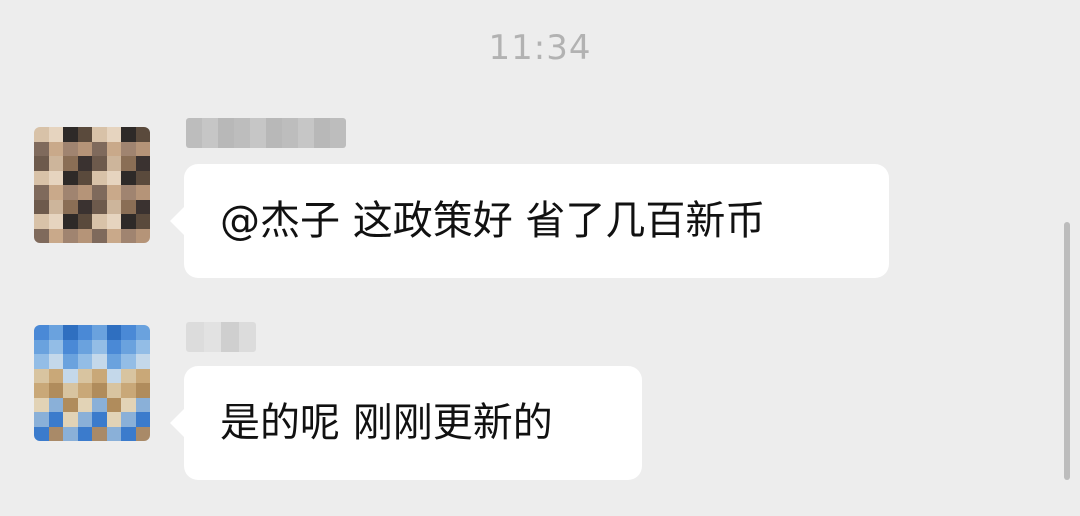  I want to click on scrollbar, so click(1067, 351).